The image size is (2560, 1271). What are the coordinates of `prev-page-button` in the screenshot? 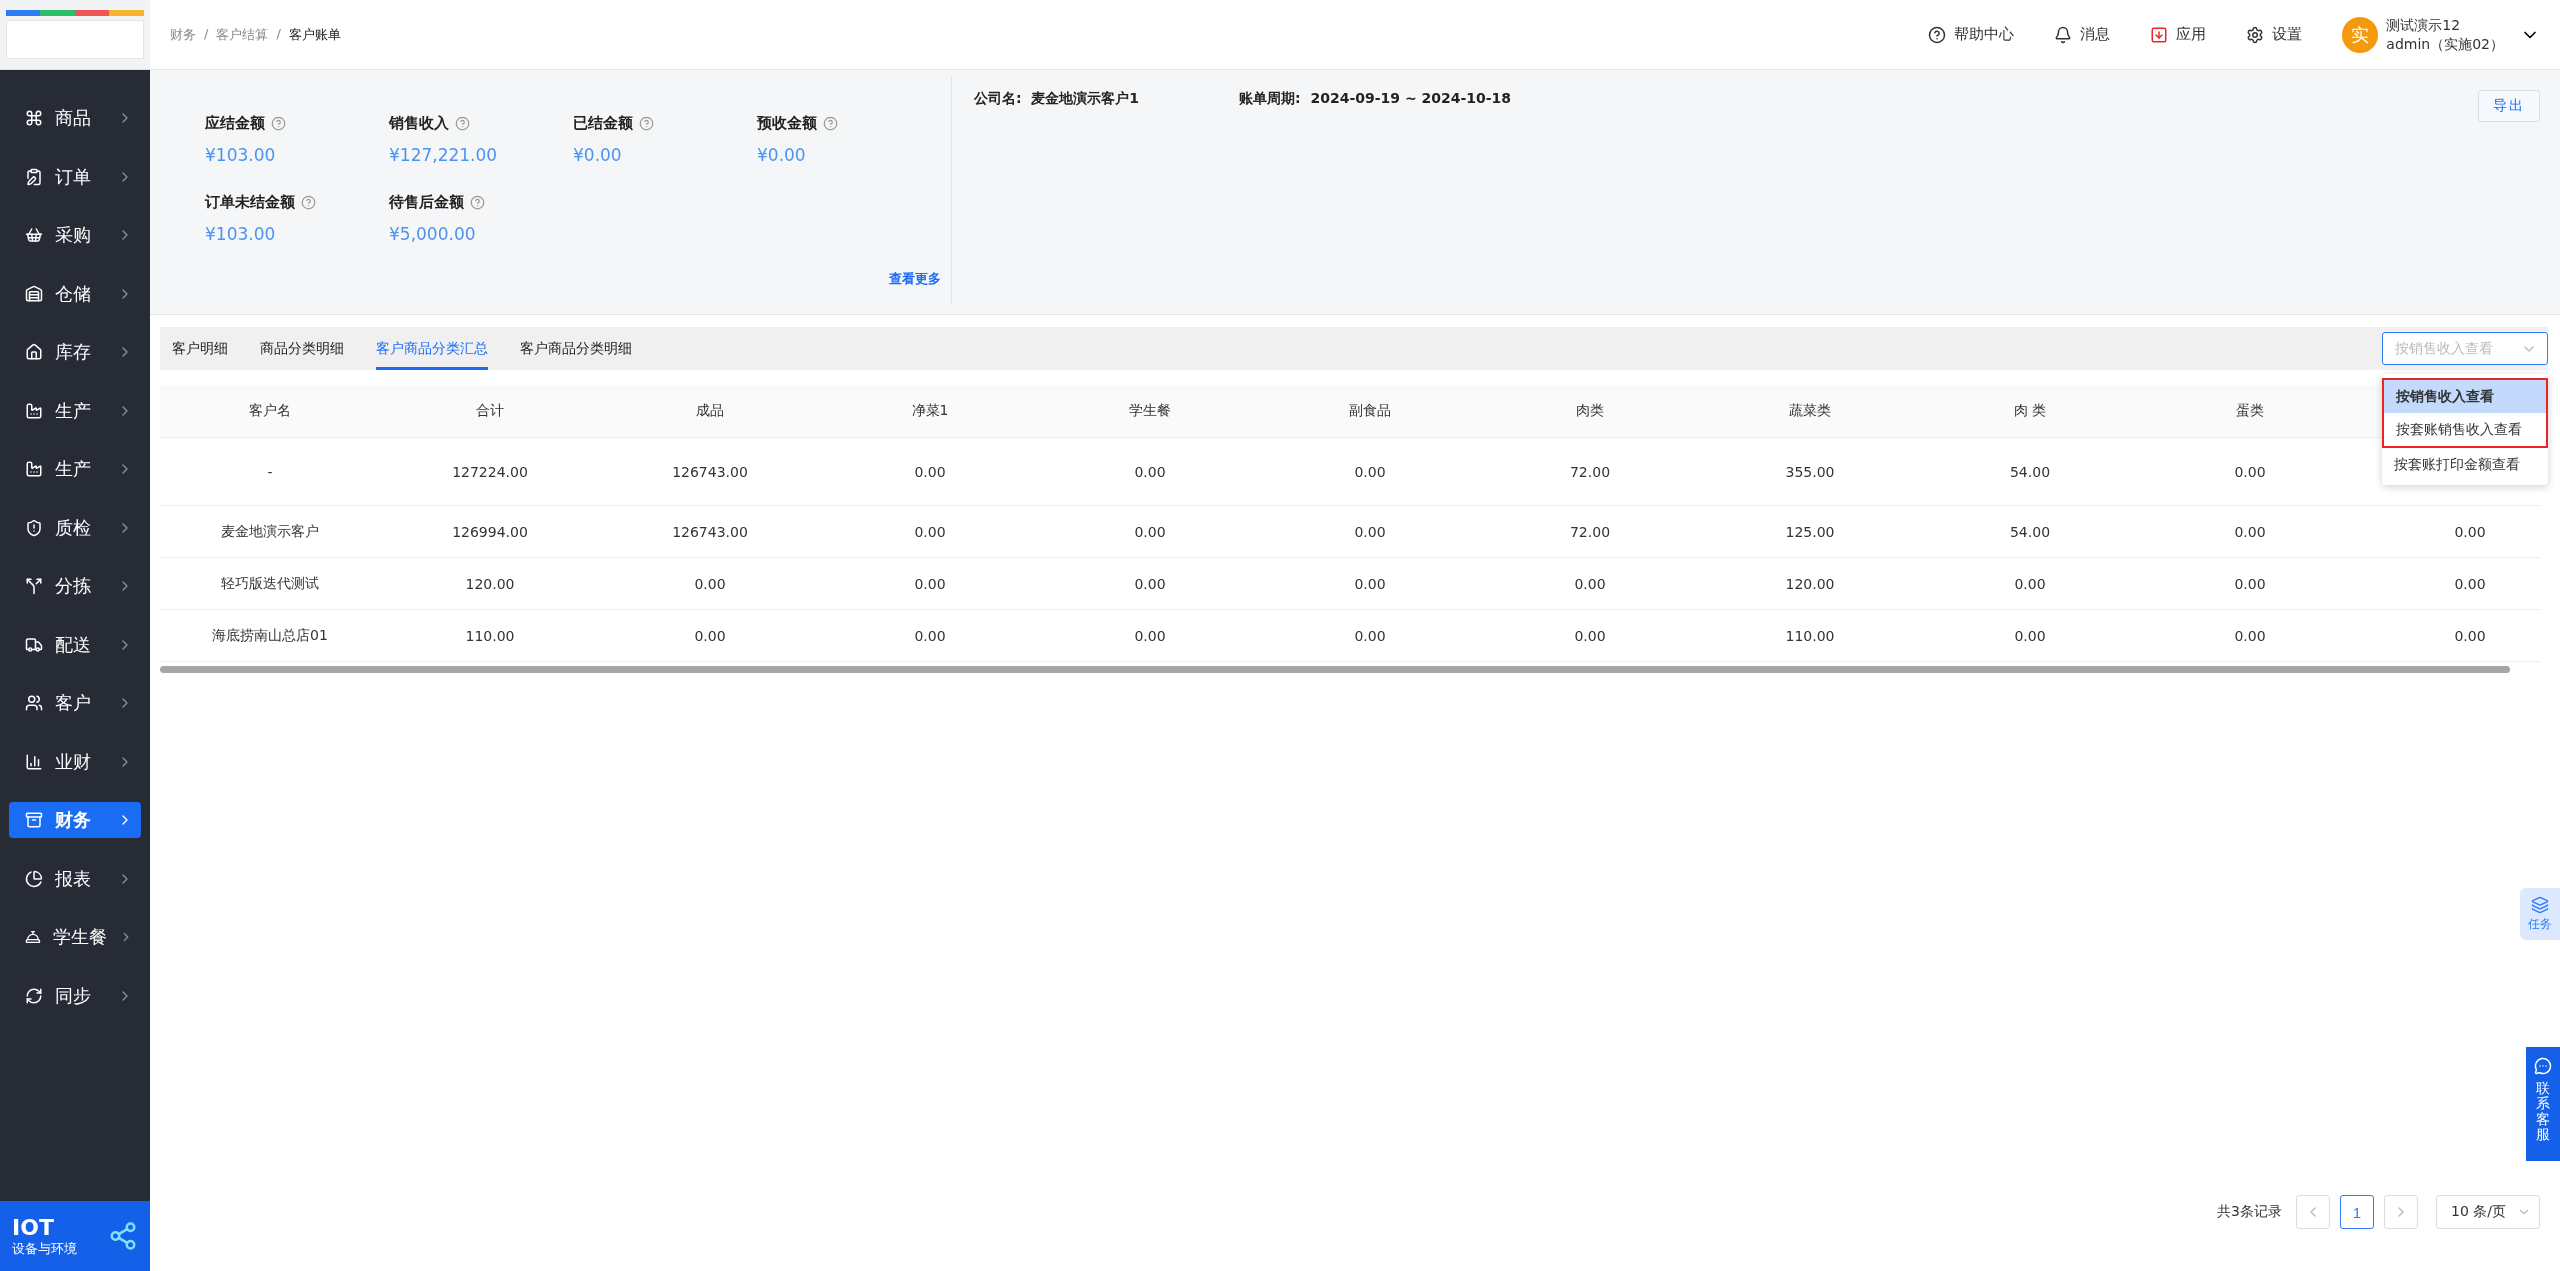 It's located at (2313, 1212).